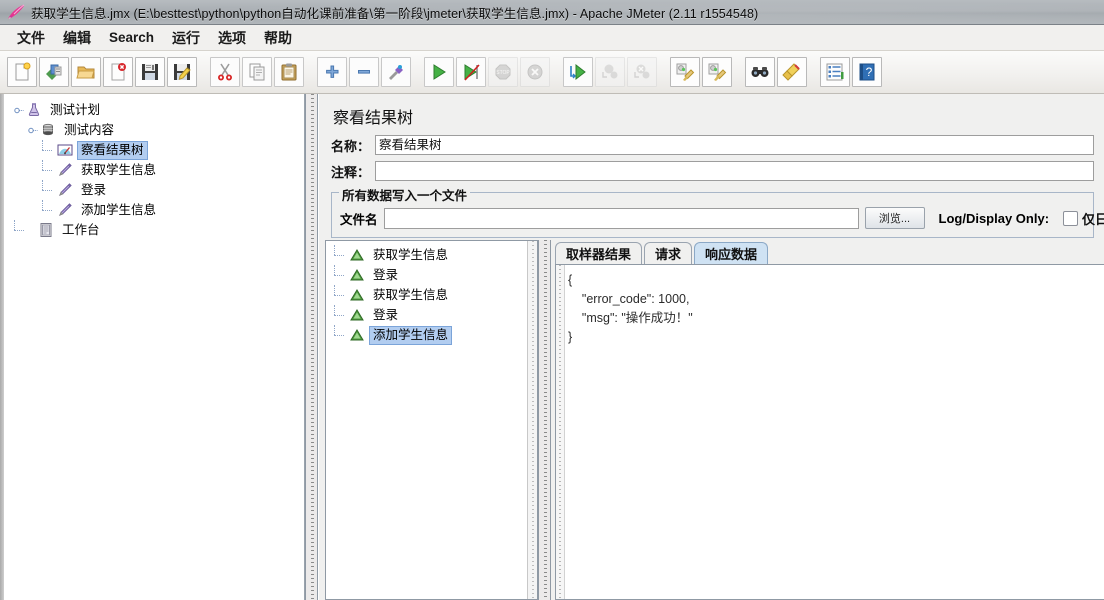 The image size is (1104, 600). What do you see at coordinates (364, 72) in the screenshot?
I see `collapse-all-icon` at bounding box center [364, 72].